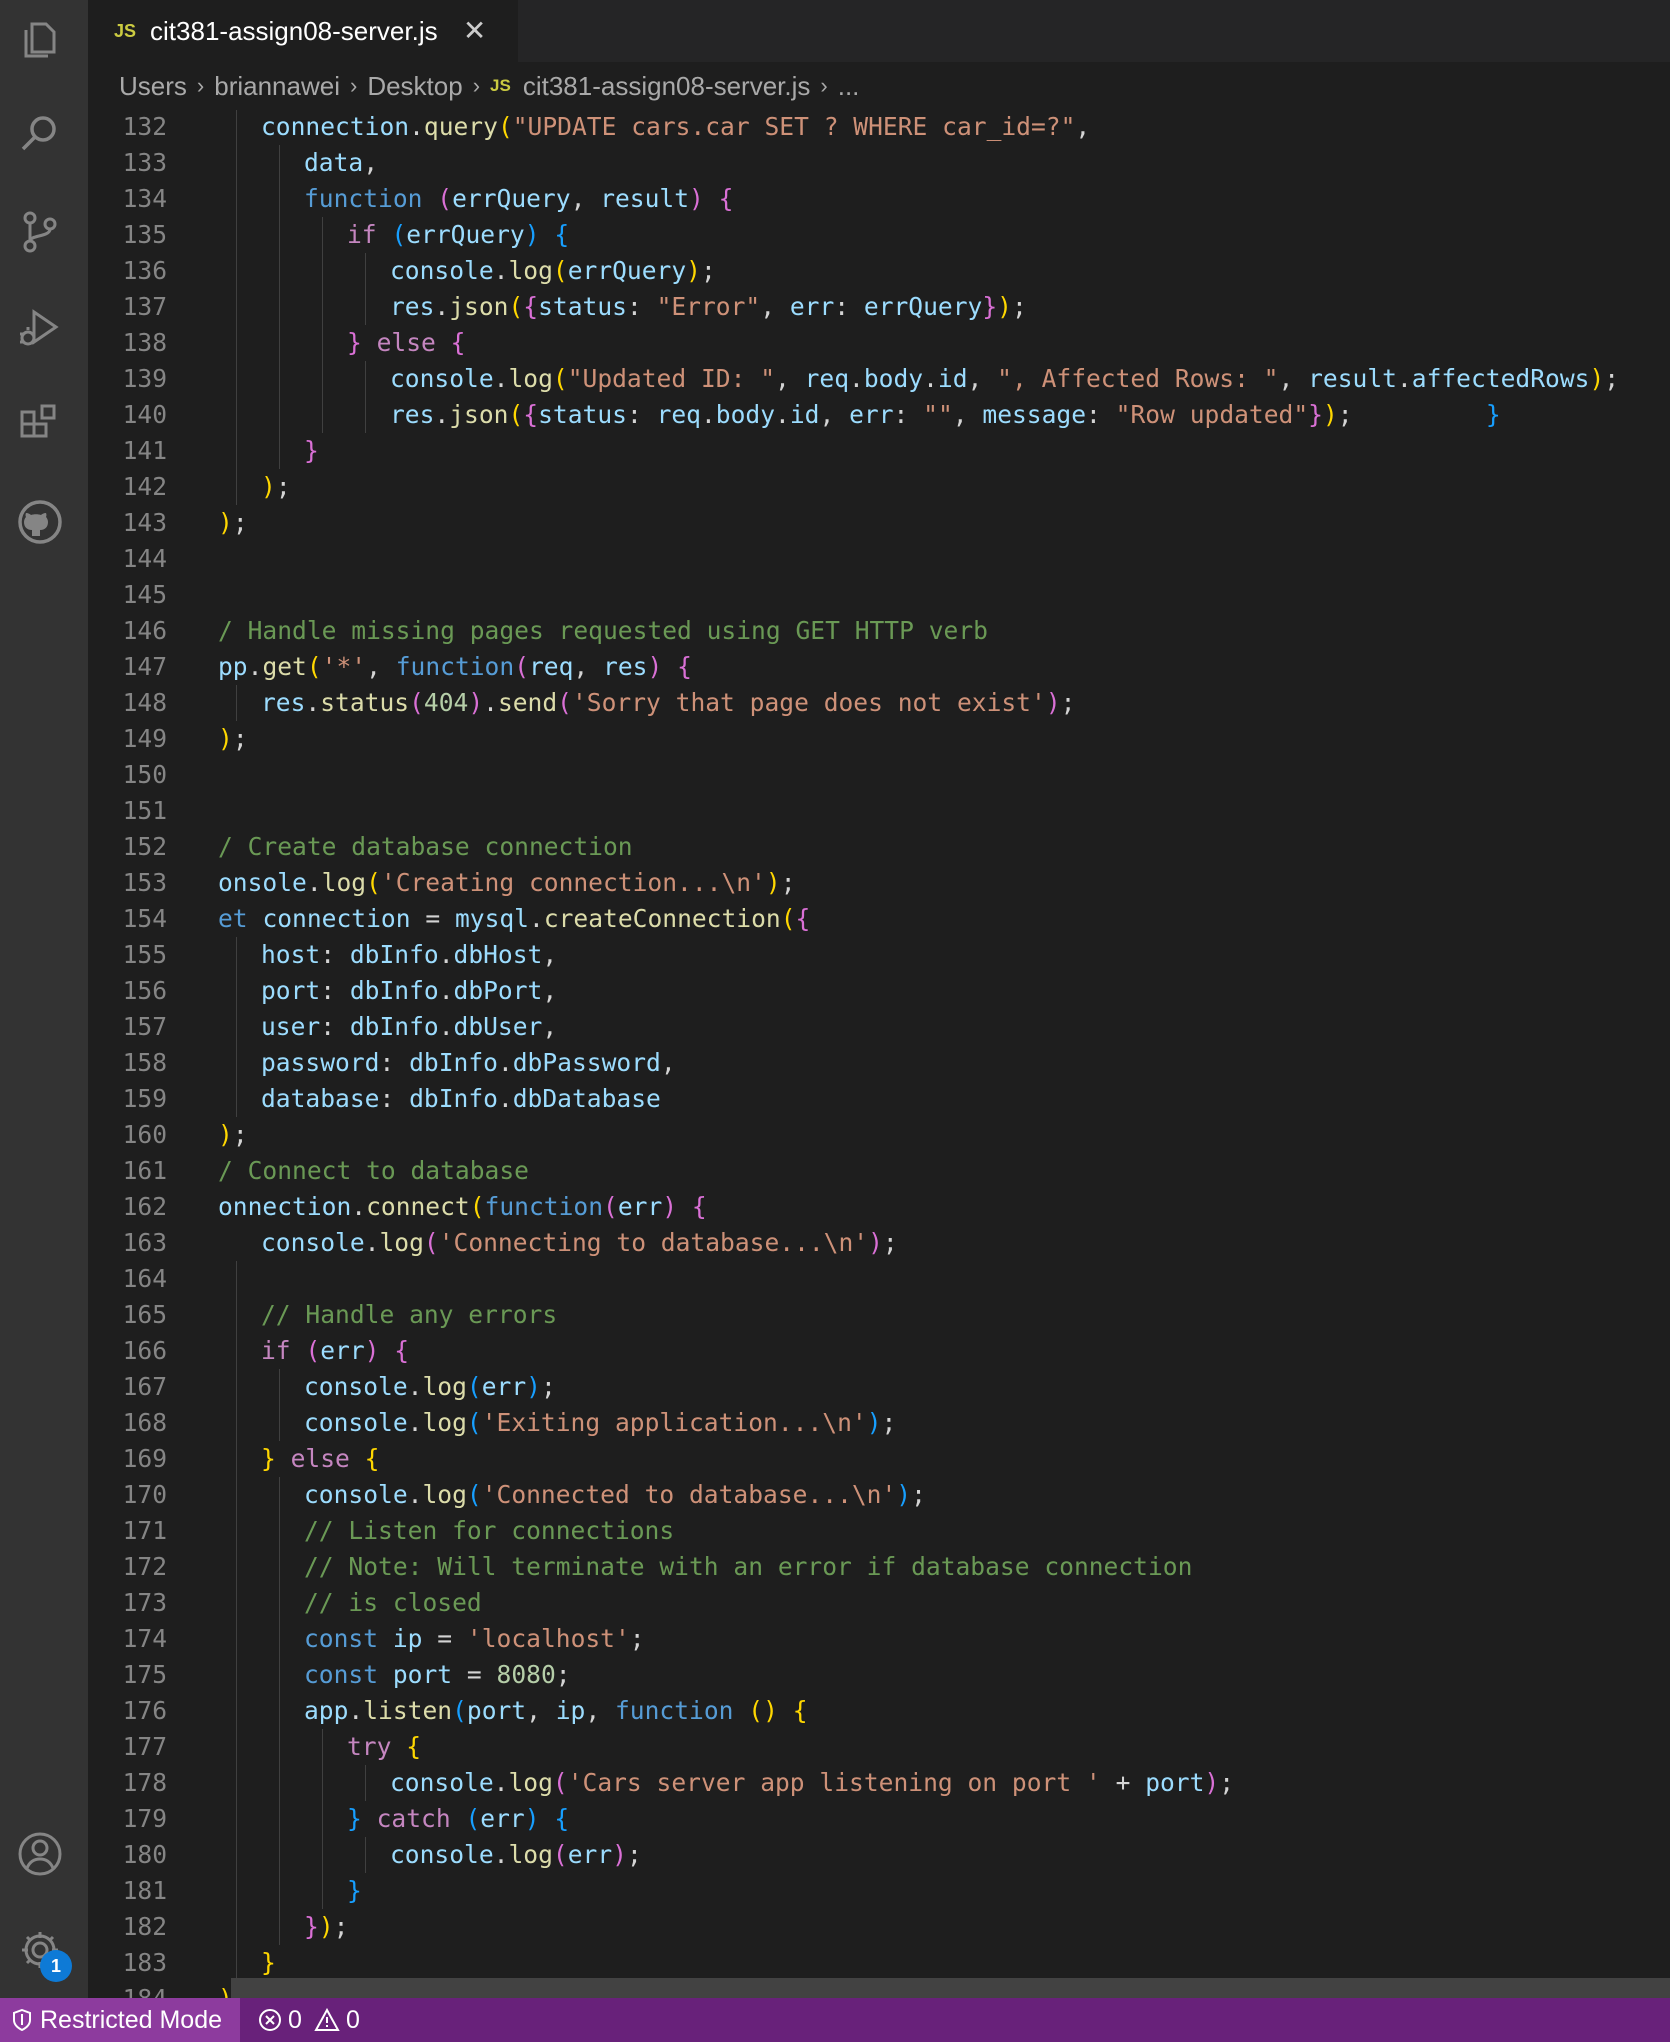  What do you see at coordinates (40, 328) in the screenshot?
I see `run-debug-icon` at bounding box center [40, 328].